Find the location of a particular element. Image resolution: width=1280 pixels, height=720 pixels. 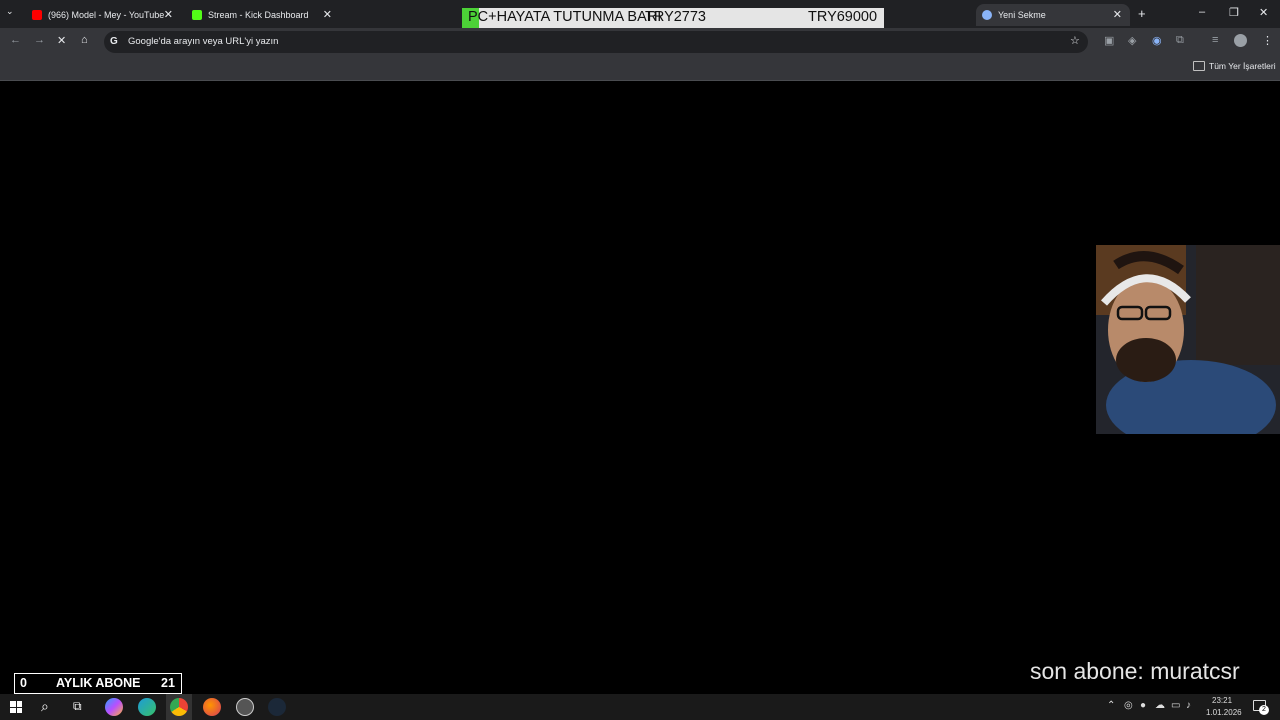

tab-title: Stream - Kick Dashboard is located at coordinates (258, 15).